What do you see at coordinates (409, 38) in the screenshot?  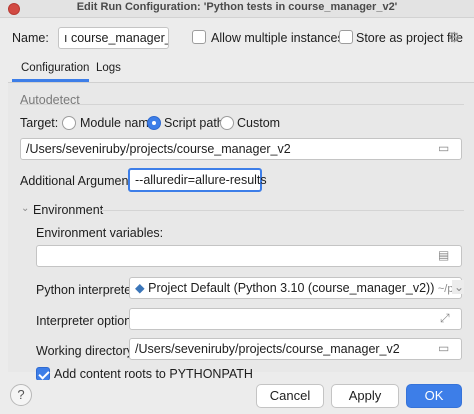 I see `store-as-project-file-label: Store as project file` at bounding box center [409, 38].